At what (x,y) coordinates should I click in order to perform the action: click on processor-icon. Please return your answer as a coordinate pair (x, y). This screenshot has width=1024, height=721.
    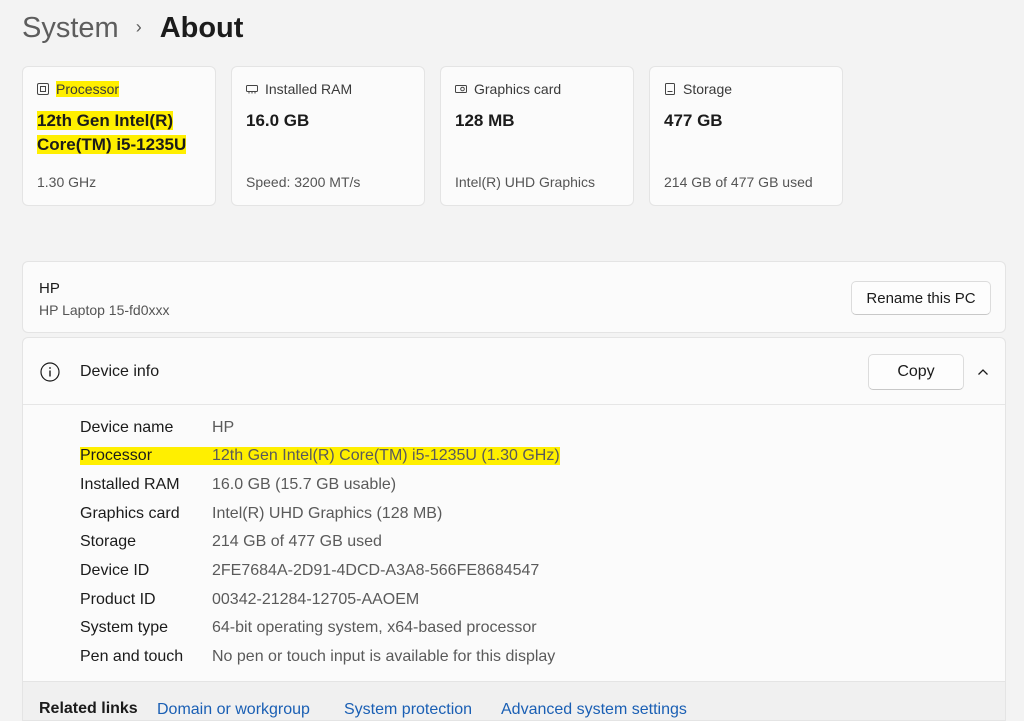
    Looking at the image, I should click on (43, 89).